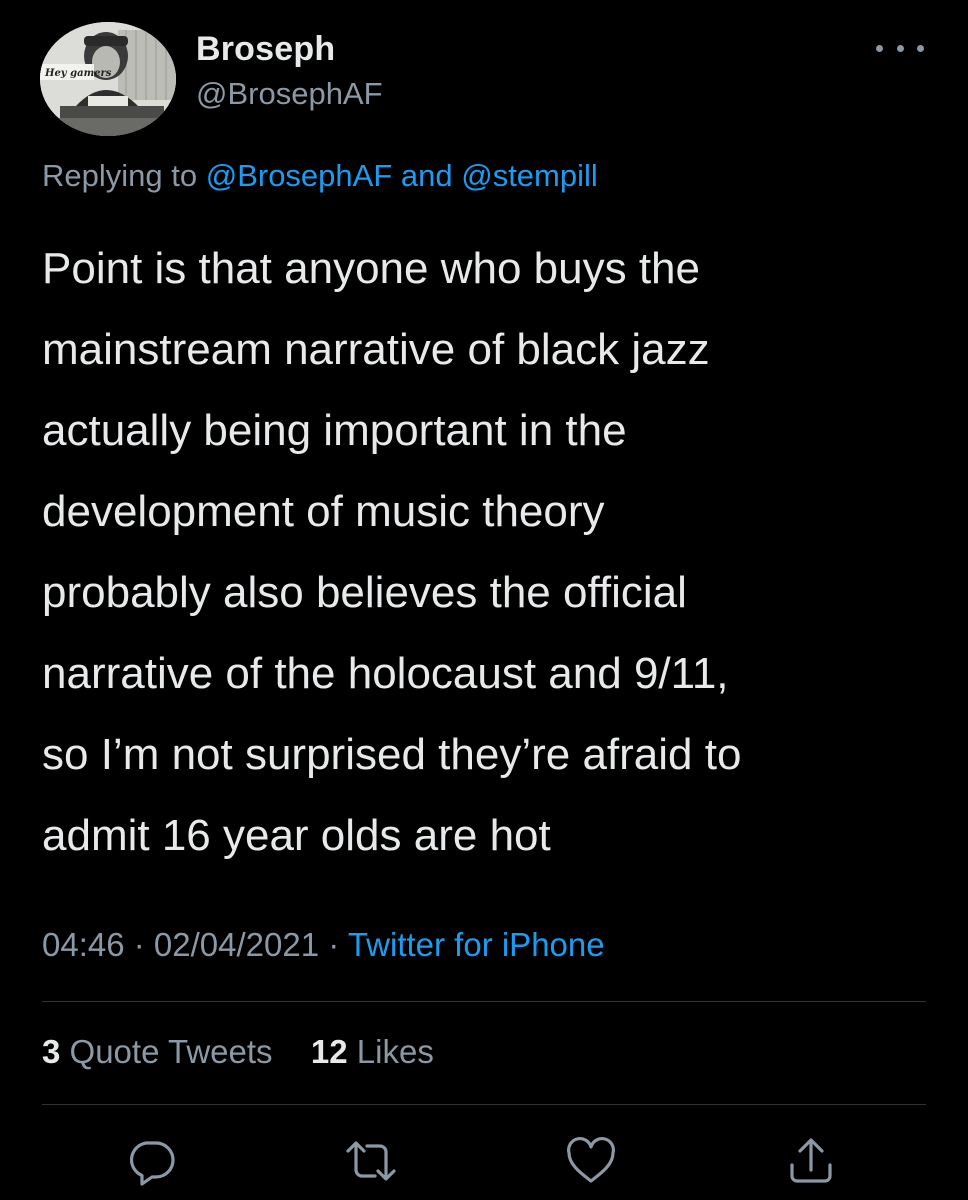  Describe the element at coordinates (265, 49) in the screenshot. I see `display-name: Broseph` at that location.